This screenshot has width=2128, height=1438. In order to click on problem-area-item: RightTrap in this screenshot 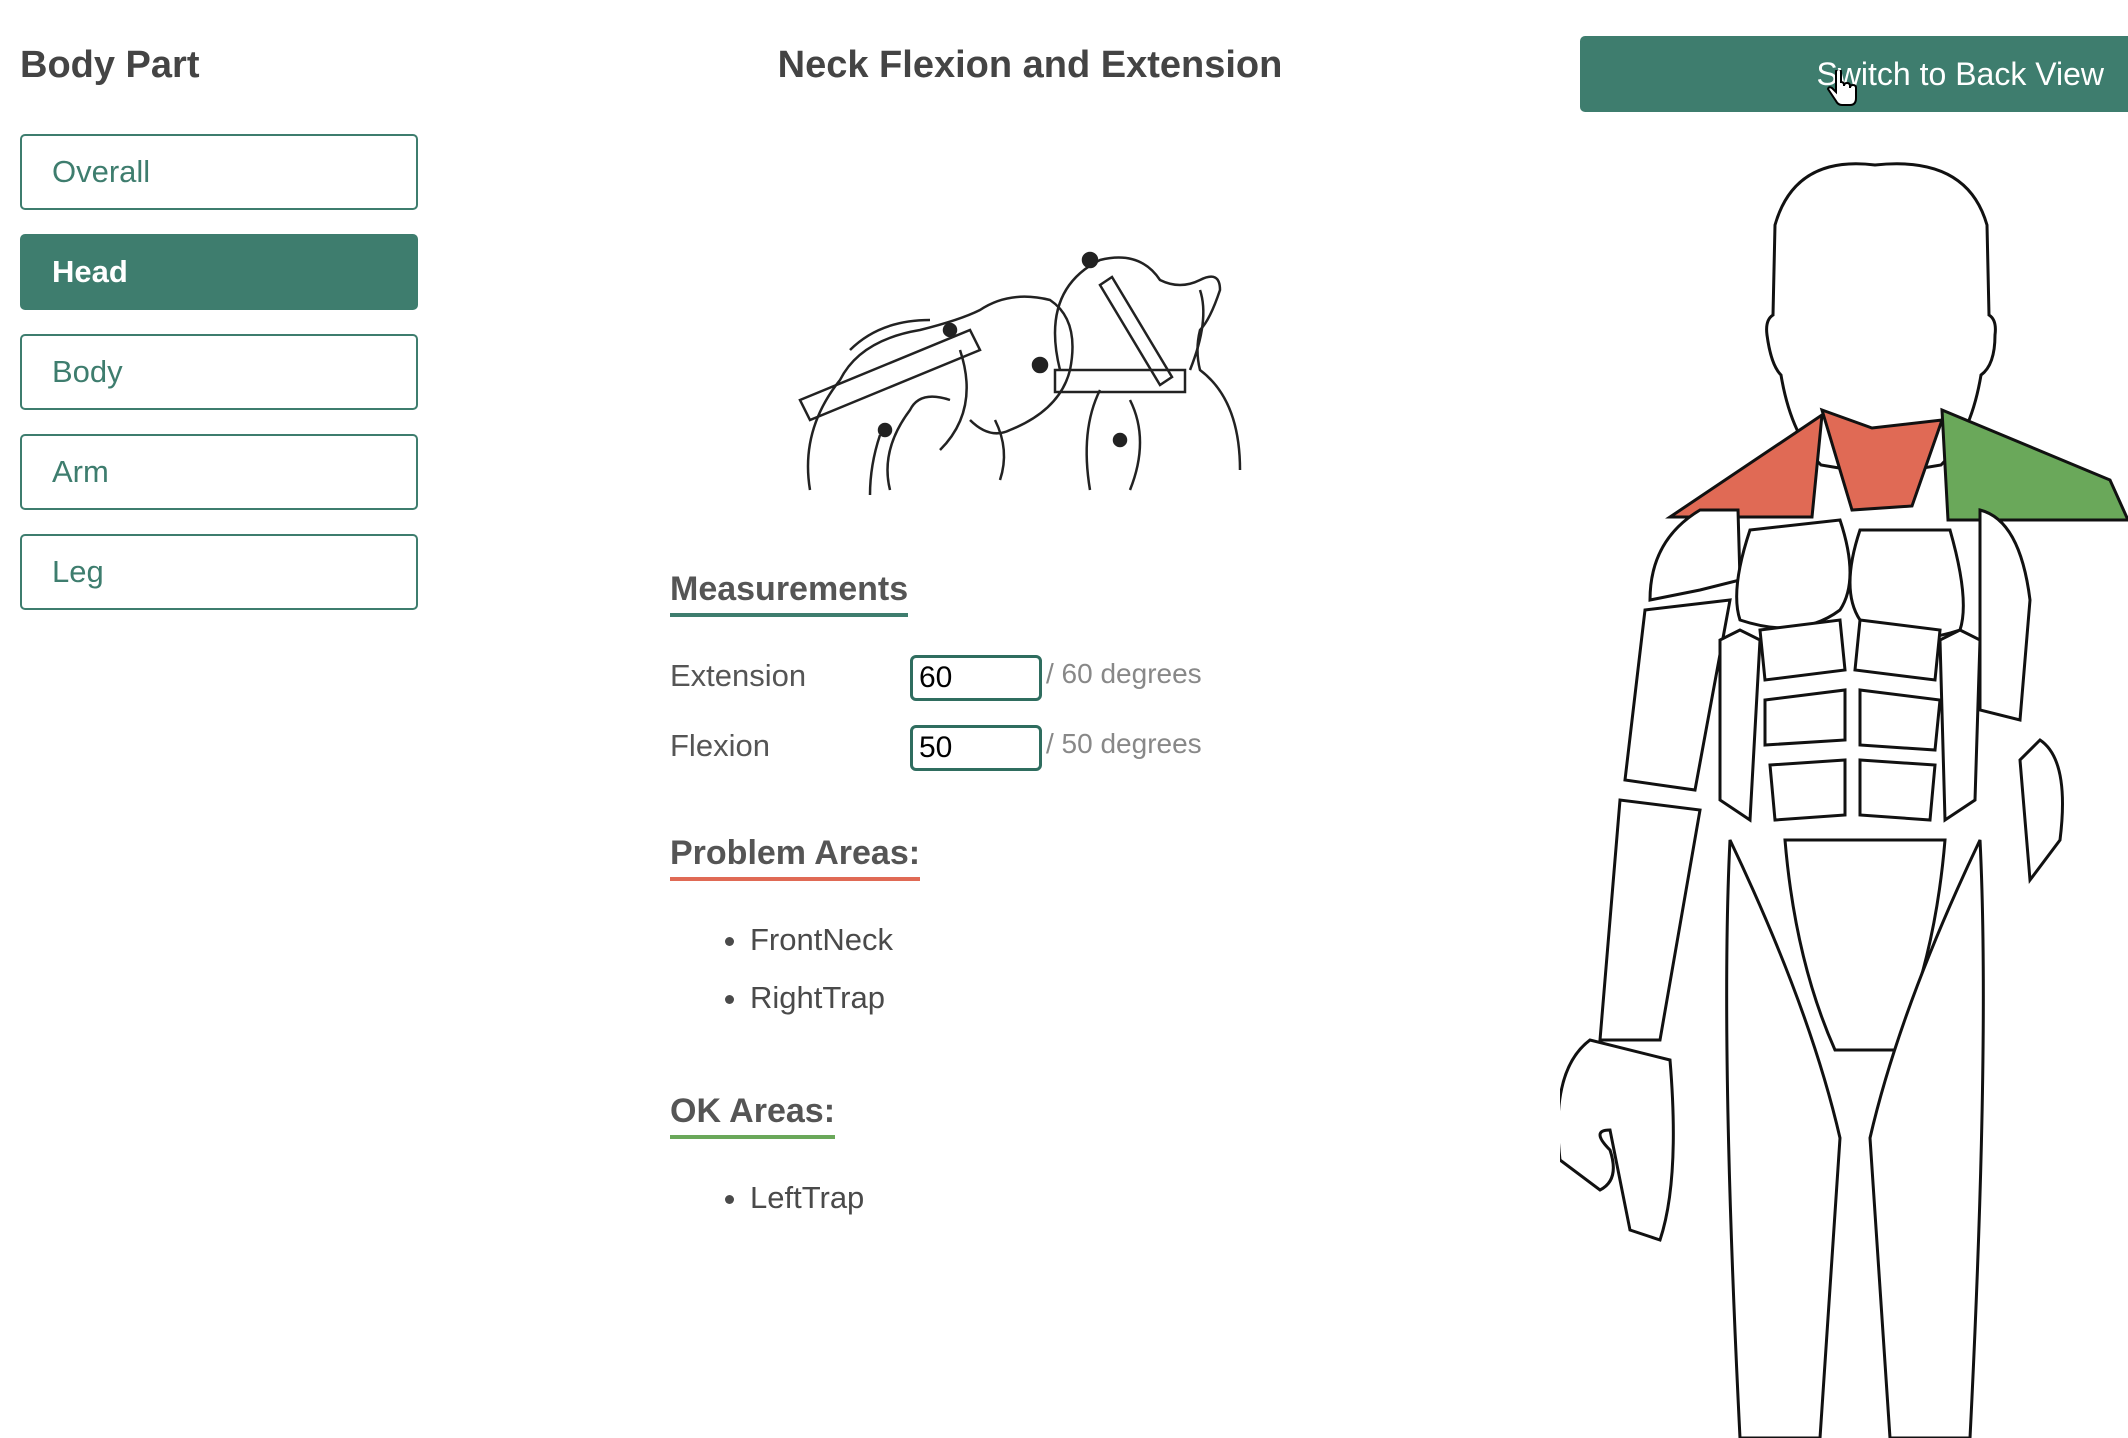, I will do `click(821, 998)`.